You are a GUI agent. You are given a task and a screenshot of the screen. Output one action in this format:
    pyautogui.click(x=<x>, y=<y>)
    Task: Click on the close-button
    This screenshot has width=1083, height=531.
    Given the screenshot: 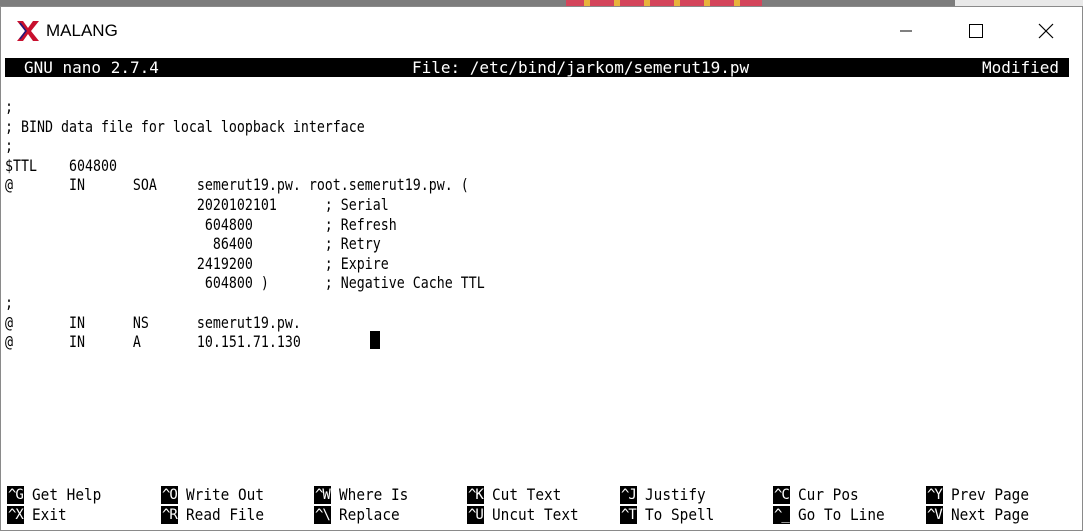 What is the action you would take?
    pyautogui.click(x=1046, y=31)
    